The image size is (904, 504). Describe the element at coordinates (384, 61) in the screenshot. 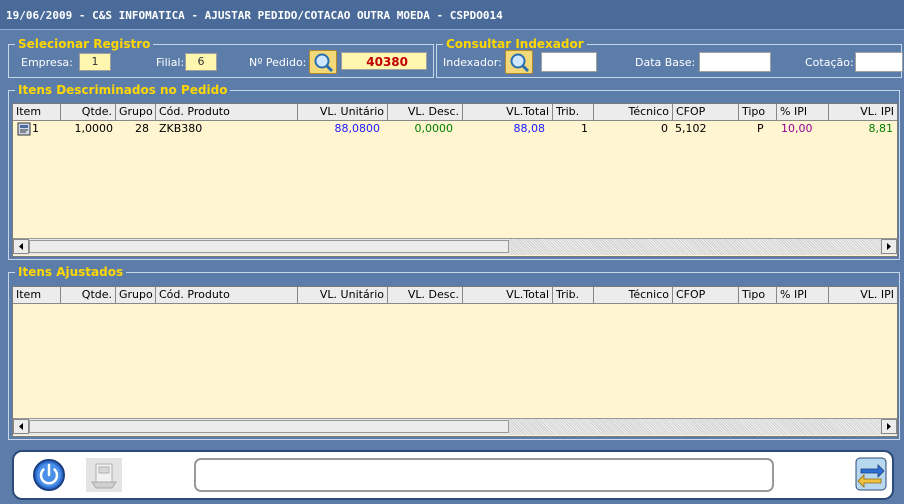

I see `pedido-field: 40380` at that location.